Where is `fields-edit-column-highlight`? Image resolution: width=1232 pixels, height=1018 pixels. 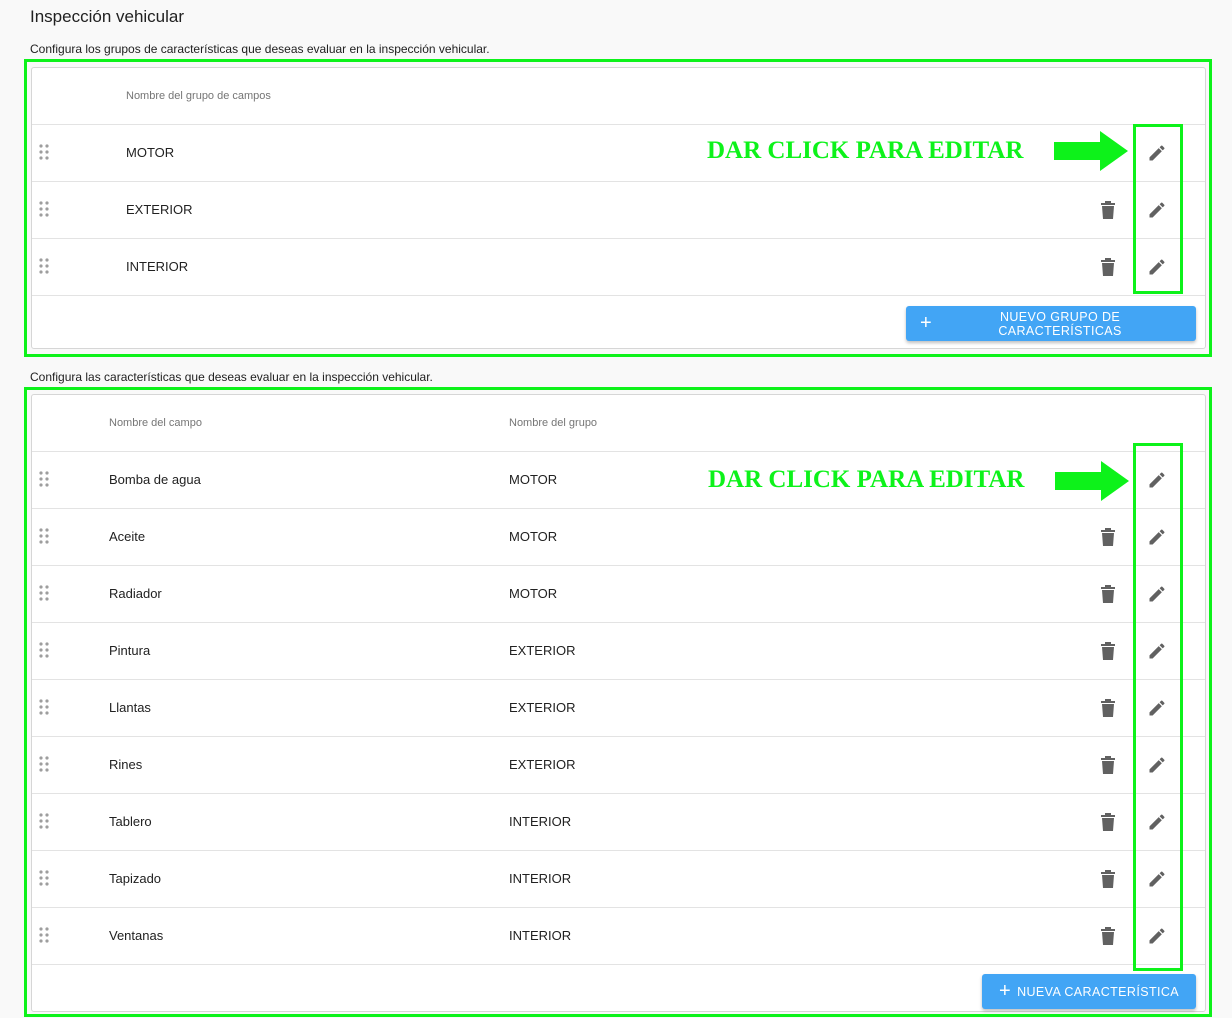
fields-edit-column-highlight is located at coordinates (1158, 707).